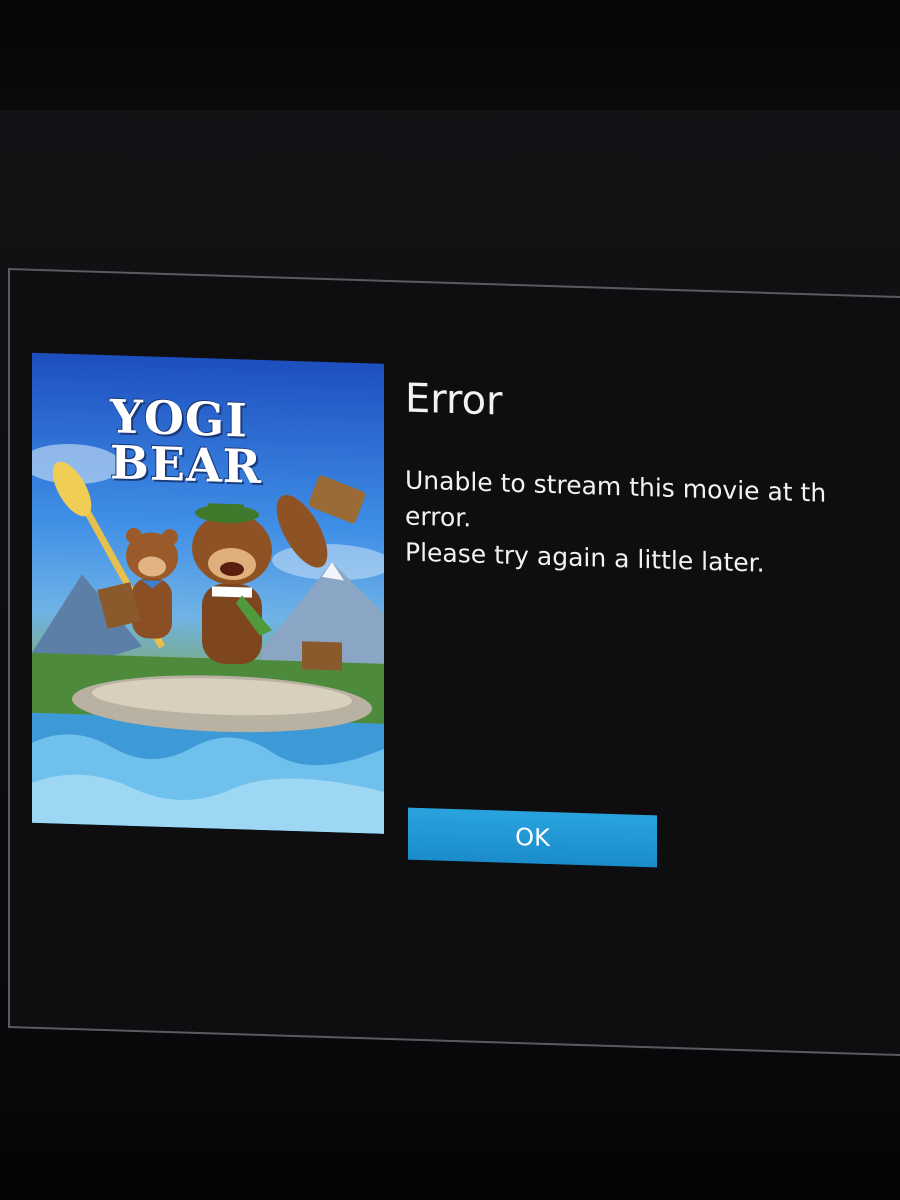  I want to click on dialog-title: Error, so click(454, 400).